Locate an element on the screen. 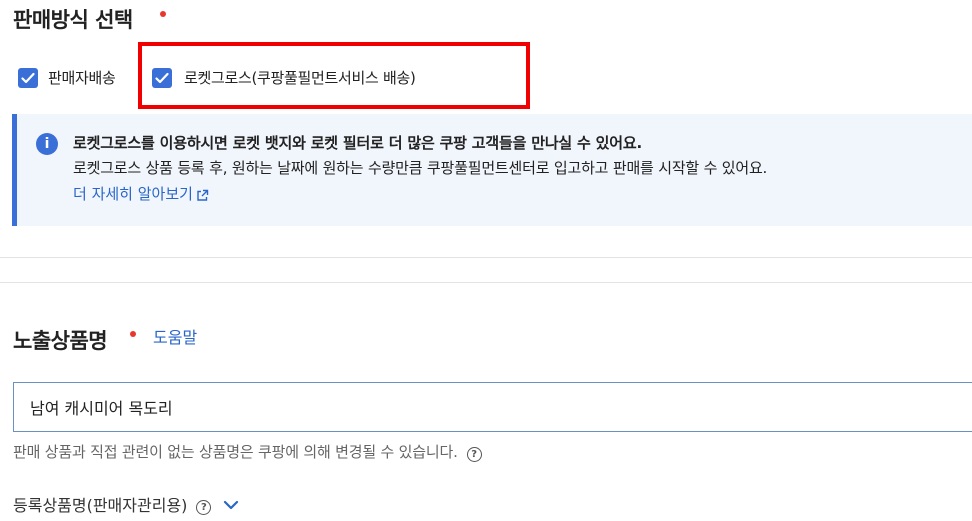 This screenshot has width=972, height=521. registered-name-row: 등록상품명(판매자관리용) ? is located at coordinates (126, 504).